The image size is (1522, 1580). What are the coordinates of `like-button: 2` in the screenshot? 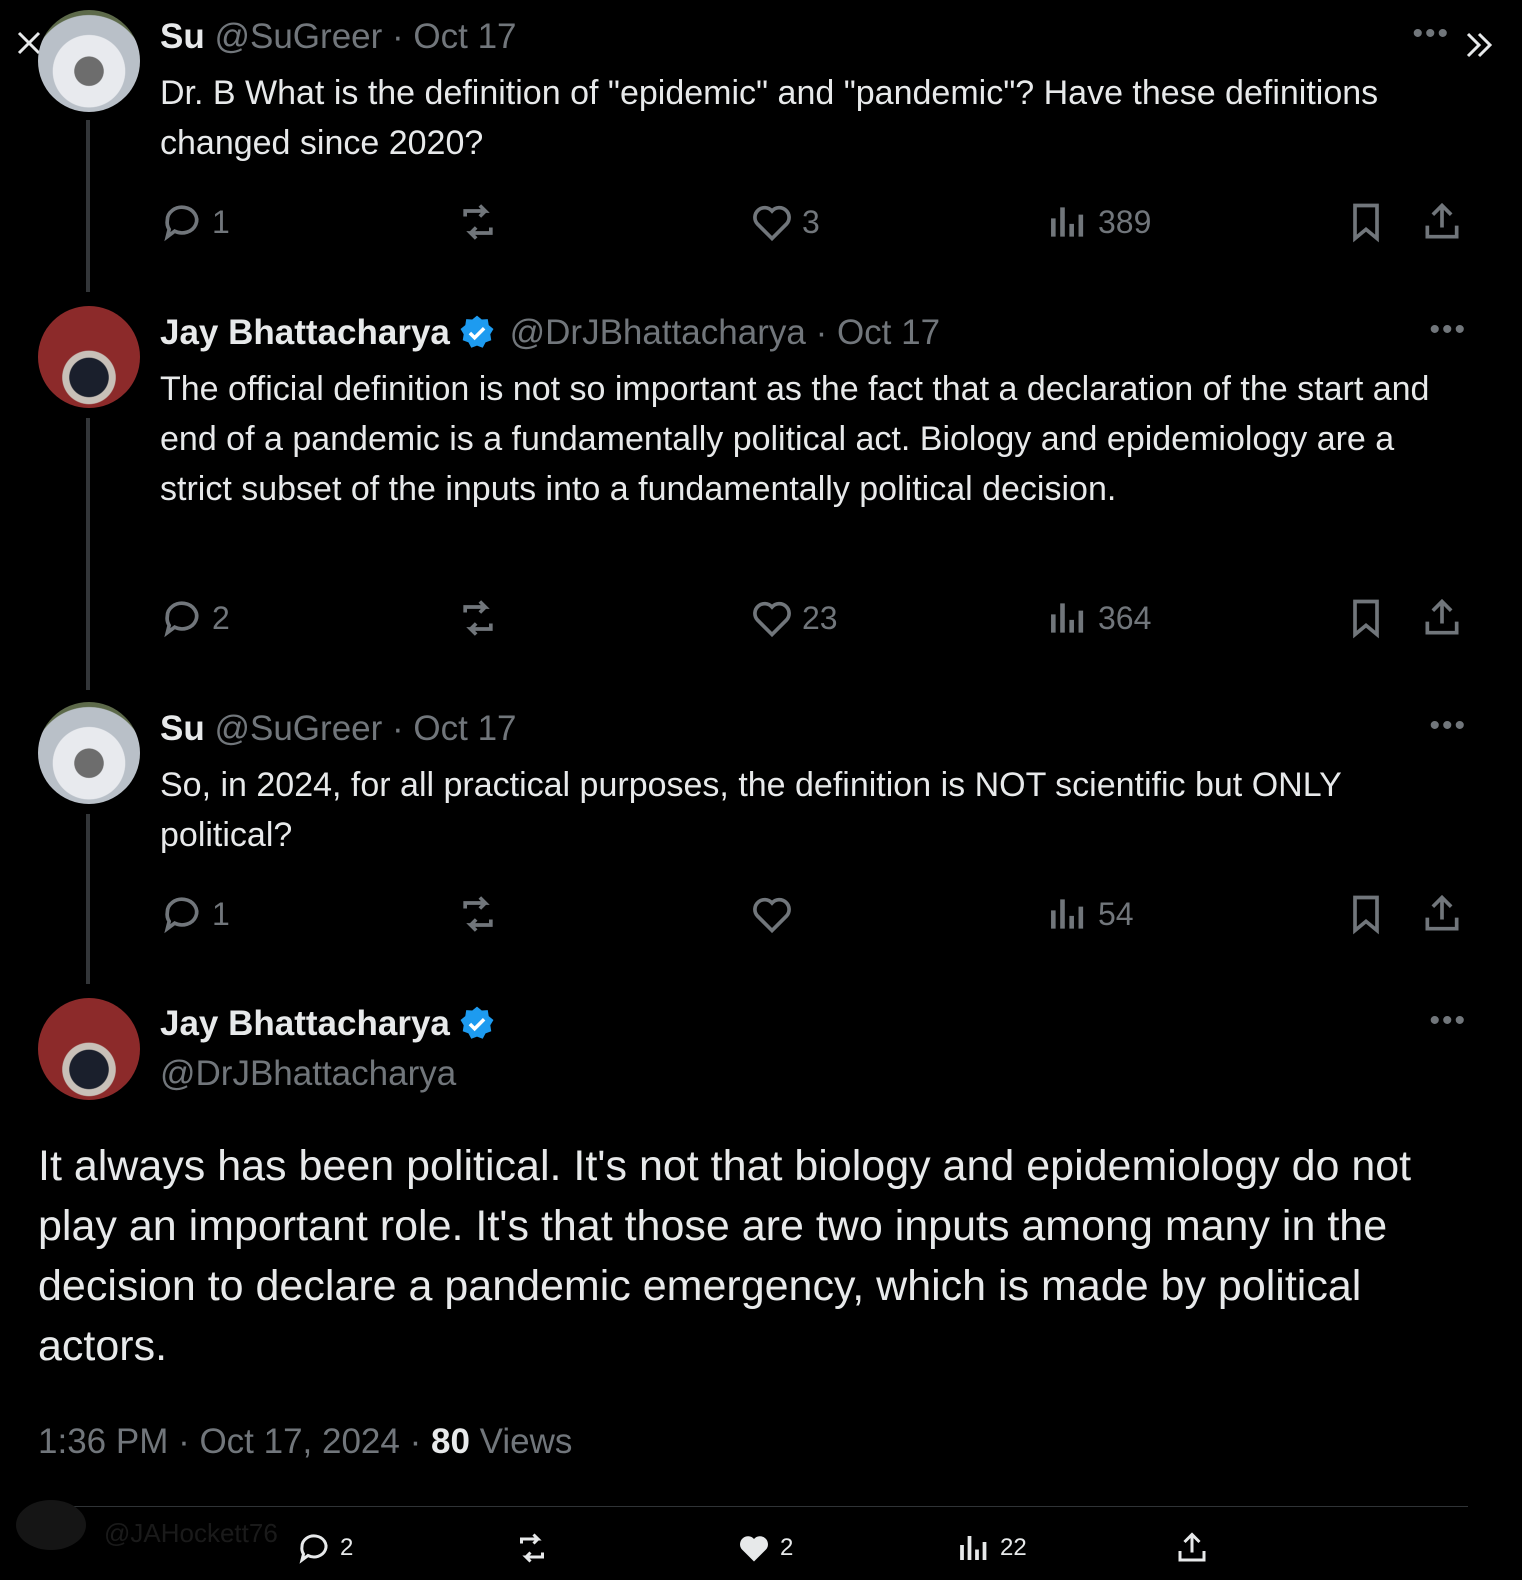 It's located at (764, 1548).